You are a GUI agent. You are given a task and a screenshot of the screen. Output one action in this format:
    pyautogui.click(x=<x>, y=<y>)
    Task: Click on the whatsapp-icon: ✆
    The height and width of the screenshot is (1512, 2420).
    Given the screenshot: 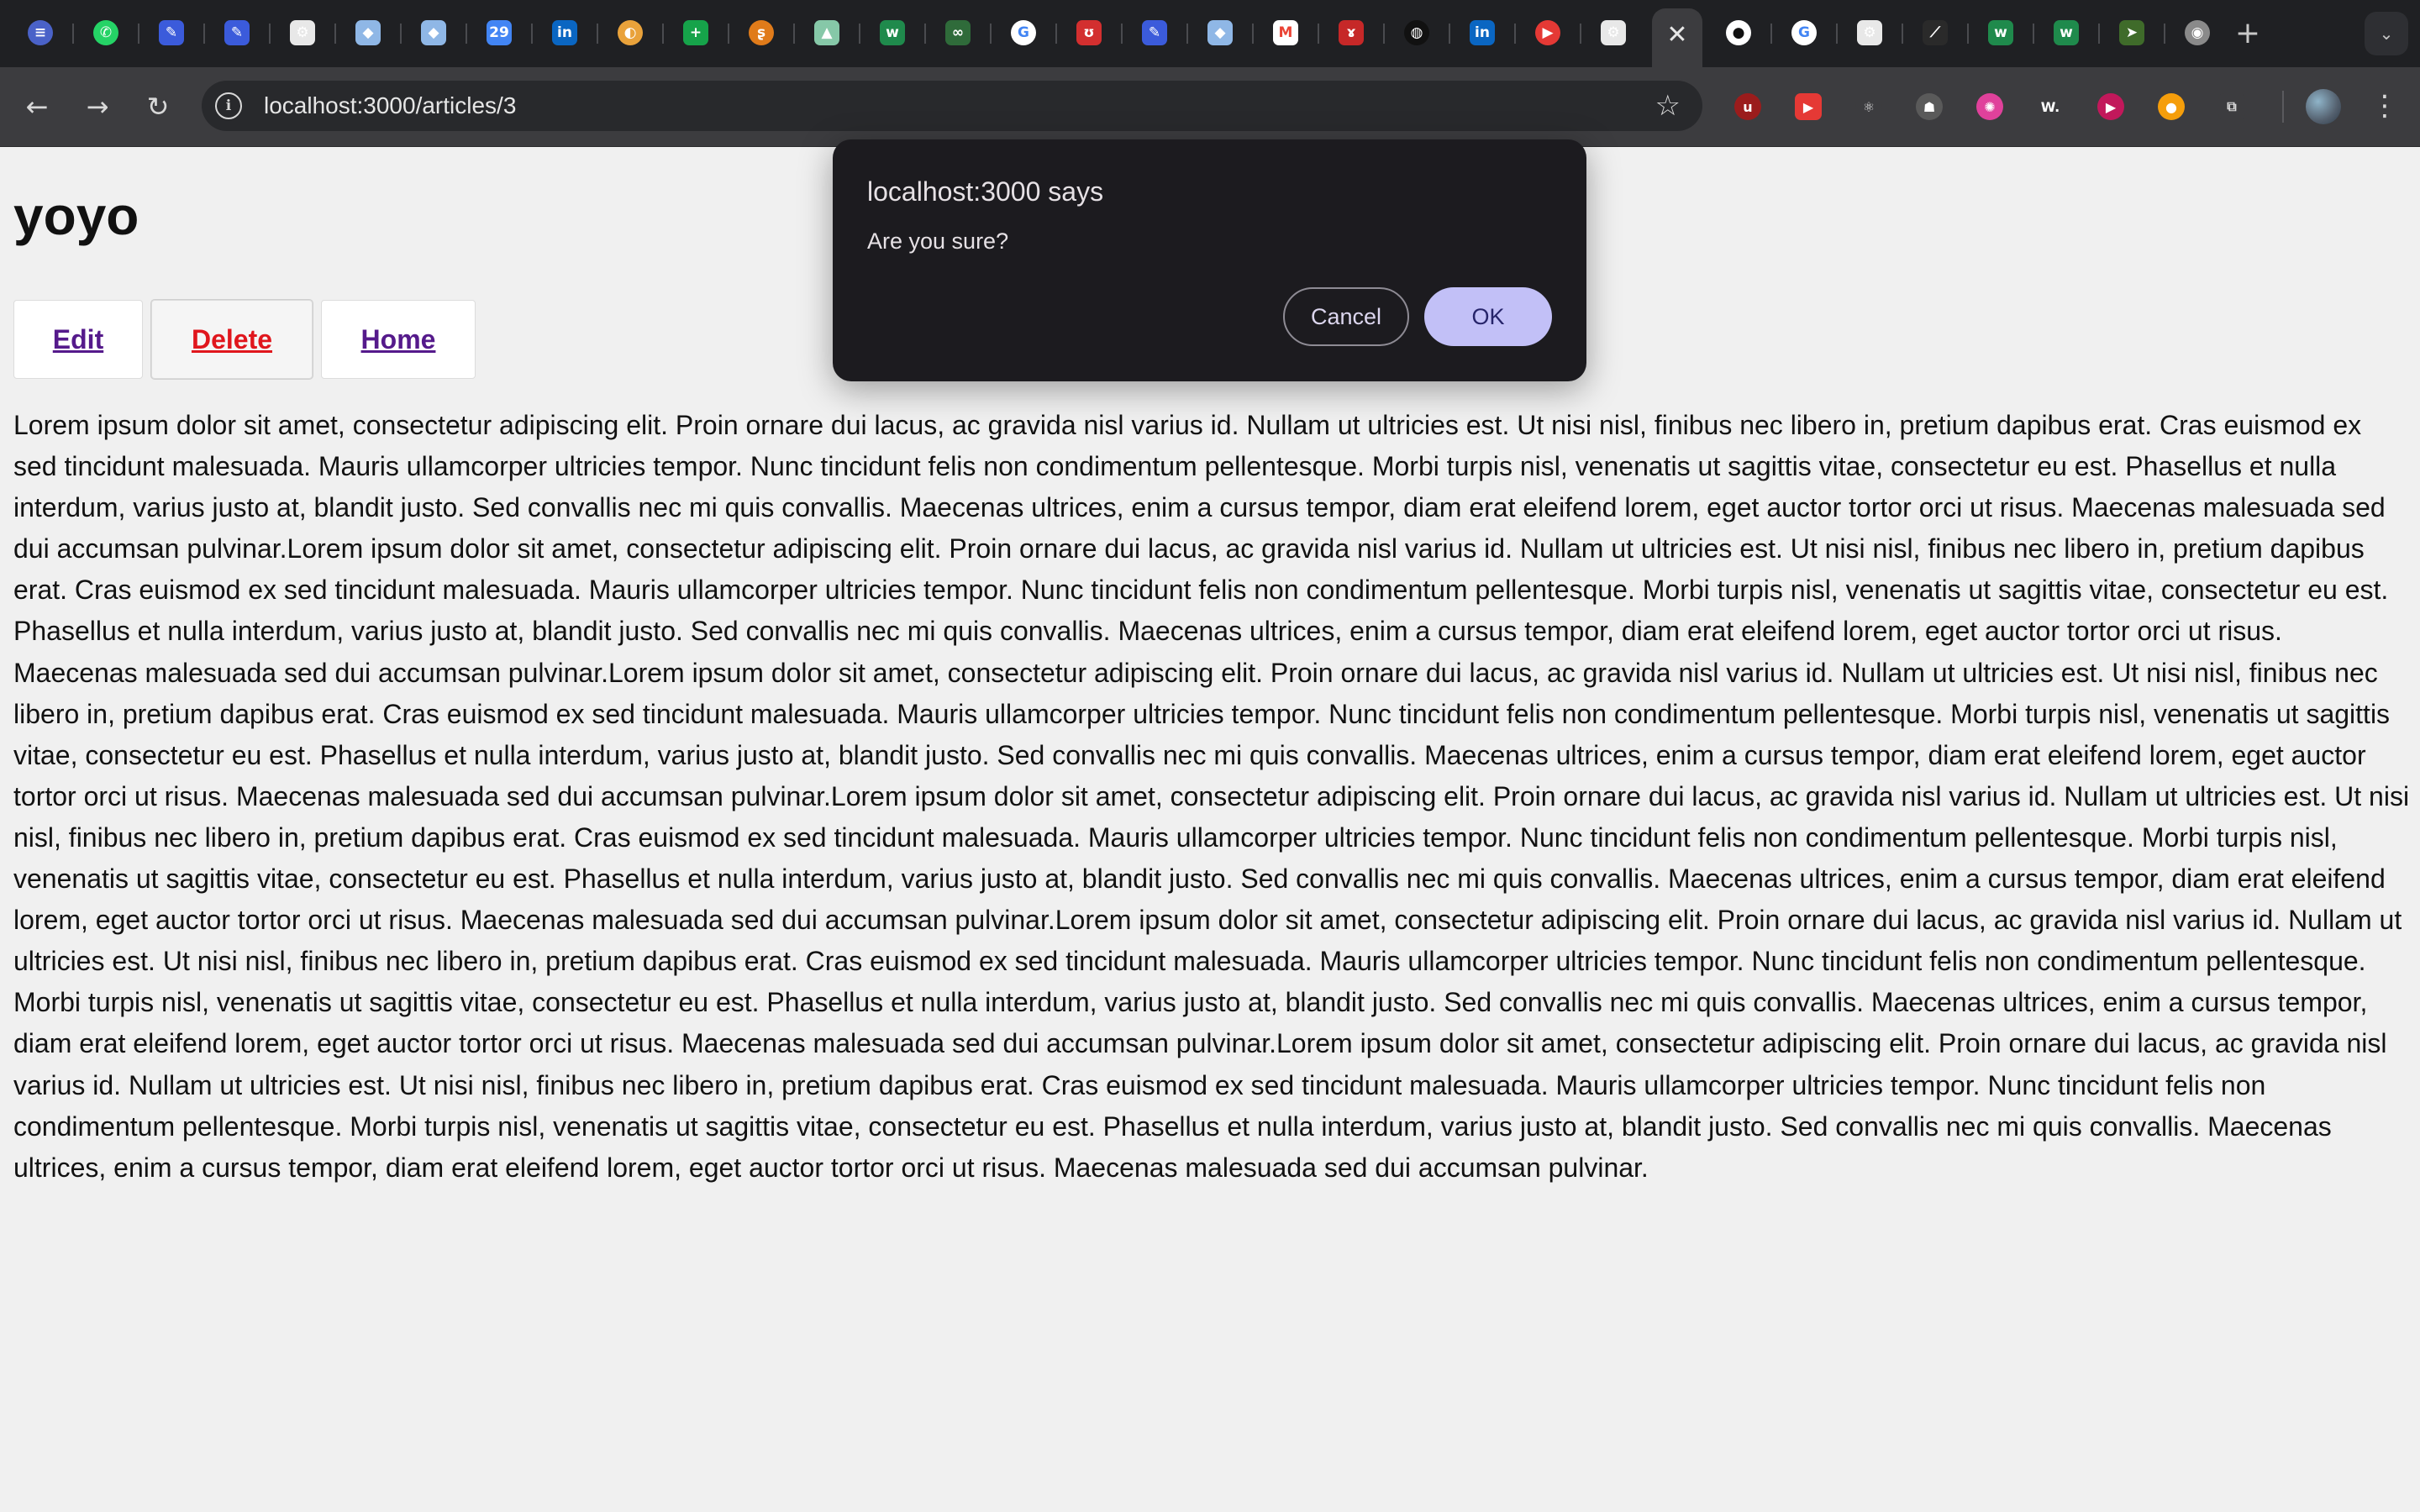 What is the action you would take?
    pyautogui.click(x=105, y=32)
    